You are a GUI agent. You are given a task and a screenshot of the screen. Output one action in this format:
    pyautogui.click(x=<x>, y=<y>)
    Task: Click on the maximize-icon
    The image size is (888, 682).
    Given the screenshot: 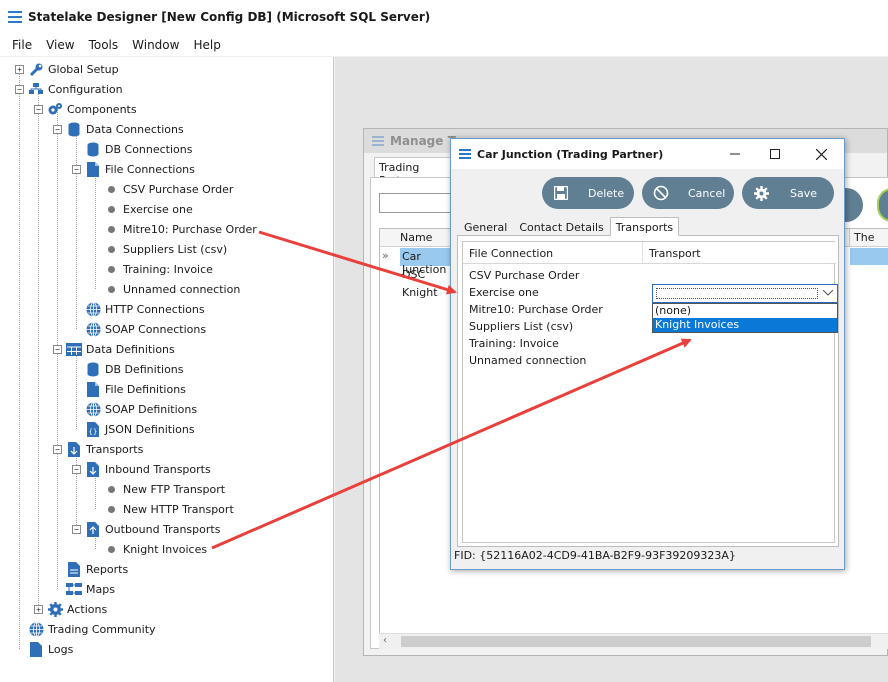 What is the action you would take?
    pyautogui.click(x=775, y=154)
    